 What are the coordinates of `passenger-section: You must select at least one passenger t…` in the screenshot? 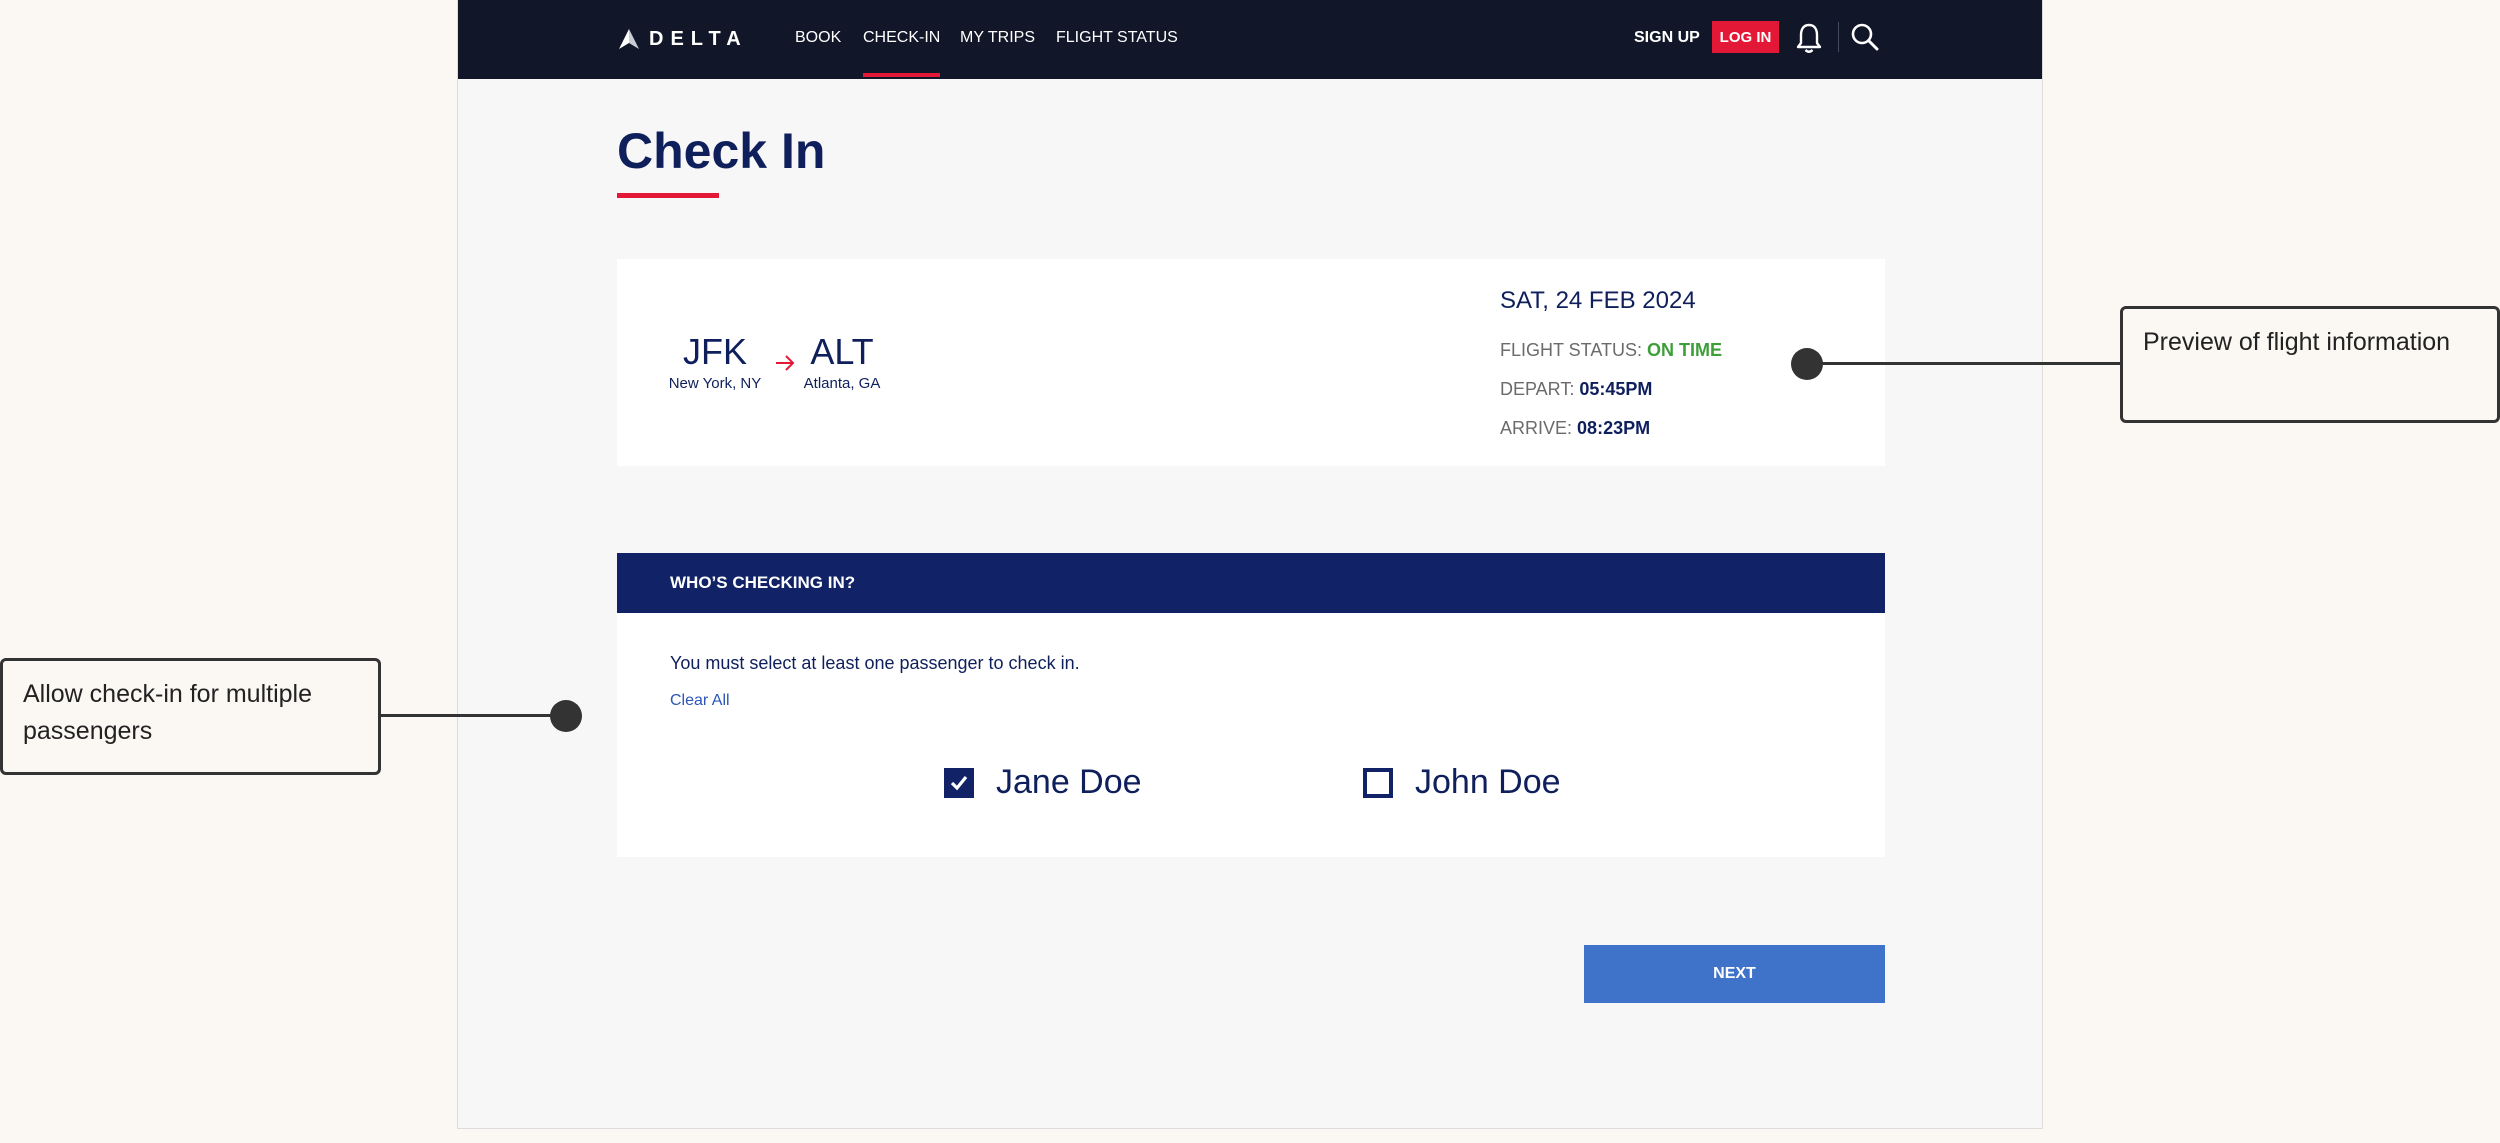 It's located at (1251, 735).